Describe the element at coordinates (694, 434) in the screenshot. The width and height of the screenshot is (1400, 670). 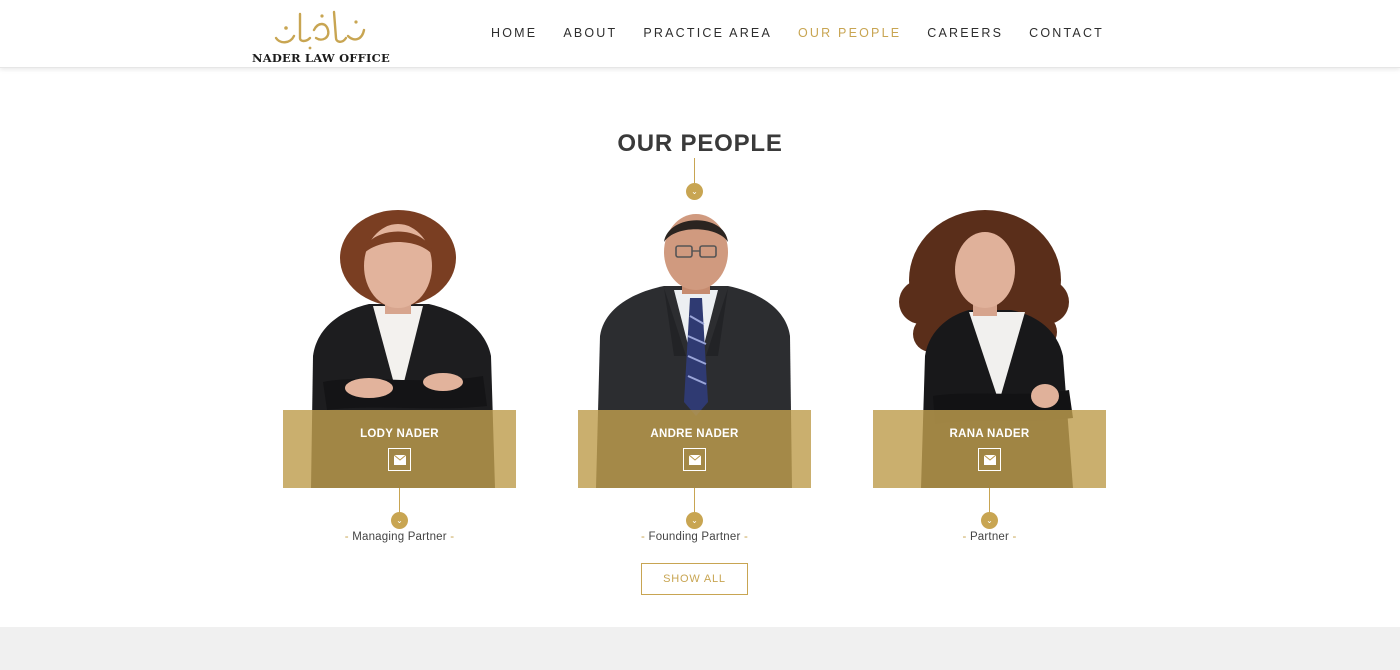
I see `person-name: ANDRE NADER` at that location.